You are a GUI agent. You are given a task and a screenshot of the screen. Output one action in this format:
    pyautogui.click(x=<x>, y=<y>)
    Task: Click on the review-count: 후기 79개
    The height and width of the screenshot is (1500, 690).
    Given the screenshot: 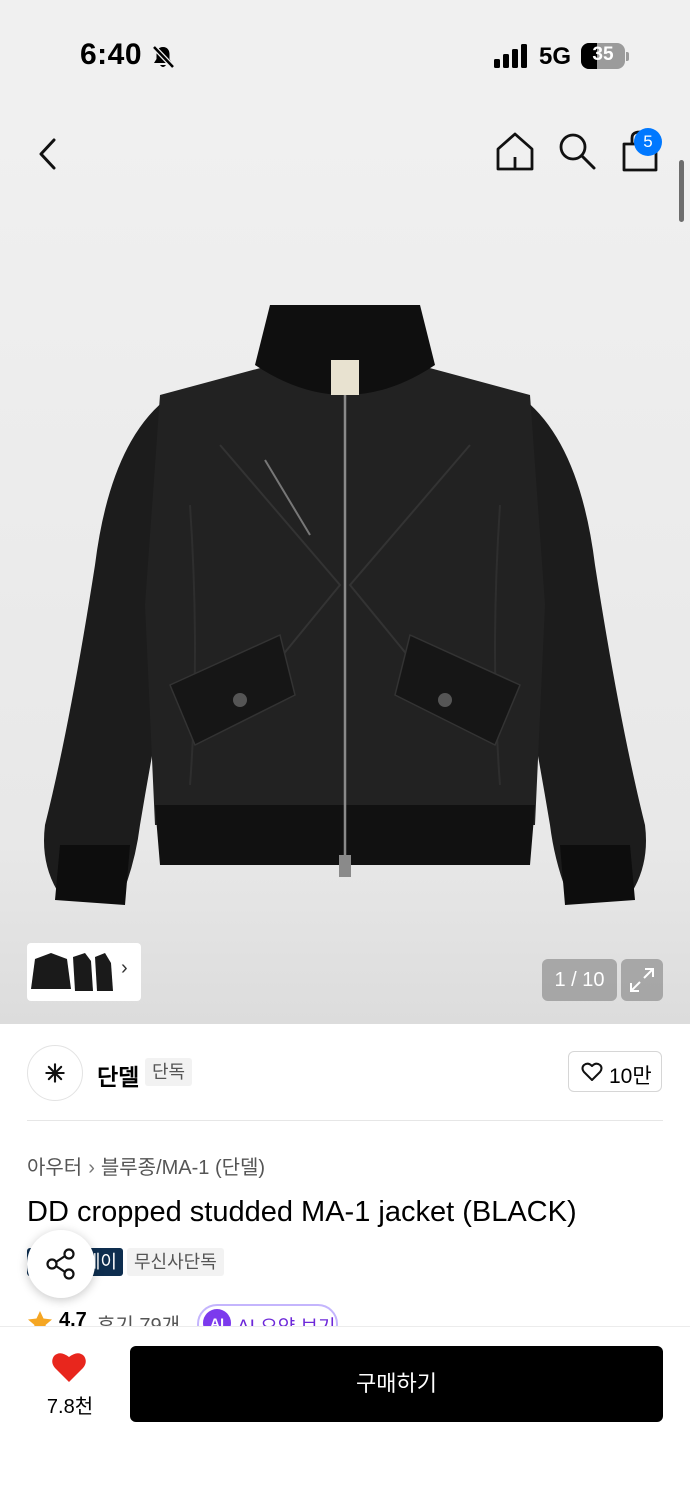 What is the action you would take?
    pyautogui.click(x=138, y=1317)
    